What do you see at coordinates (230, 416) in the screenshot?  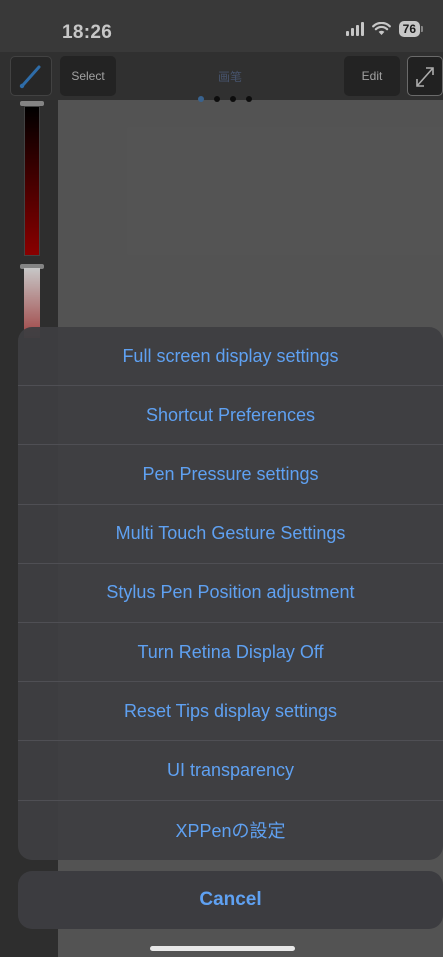 I see `shortcut-preferences-option: Shortcut Preferences` at bounding box center [230, 416].